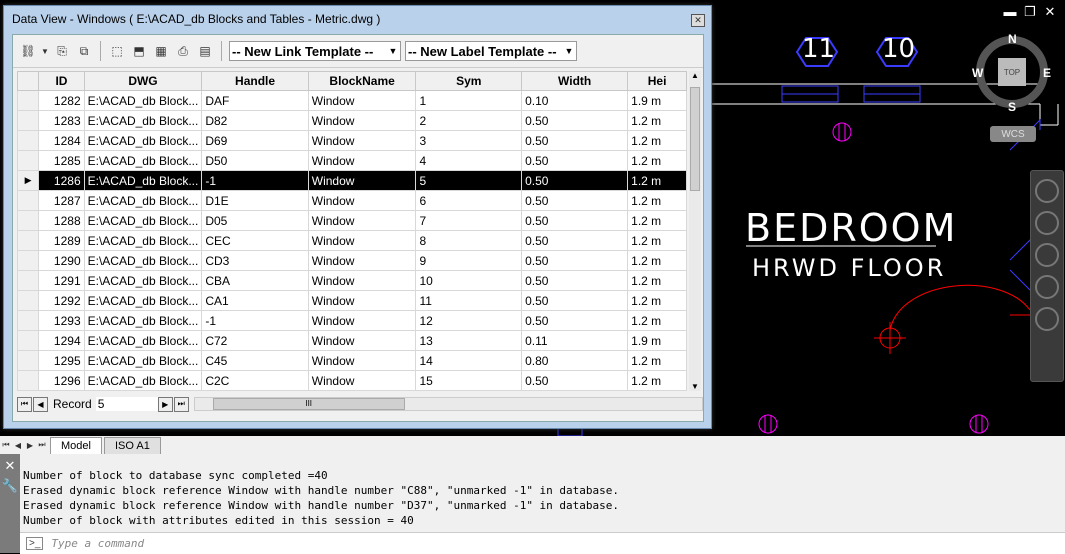 Image resolution: width=1065 pixels, height=554 pixels. What do you see at coordinates (255, 140) in the screenshot?
I see `cell-handle: D69` at bounding box center [255, 140].